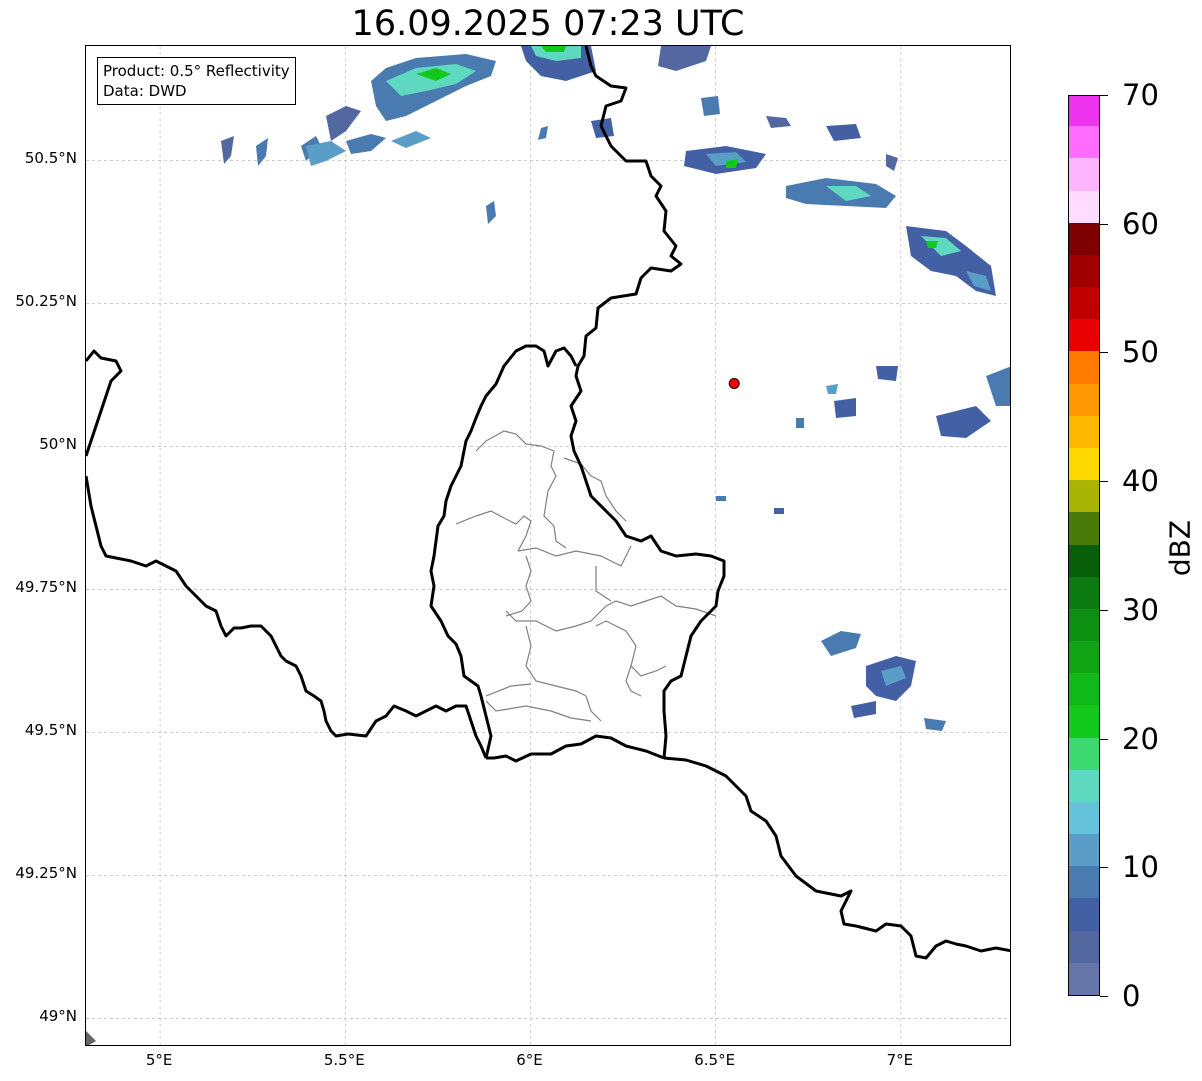 This screenshot has height=1081, width=1202. I want to click on echo-cluster-e, so click(863, 440).